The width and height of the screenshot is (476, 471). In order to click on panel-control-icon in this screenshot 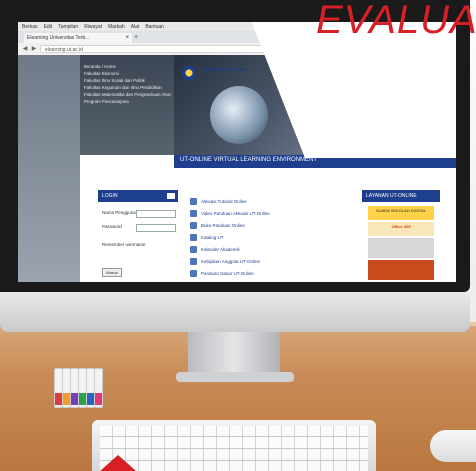, I will do `click(171, 196)`.